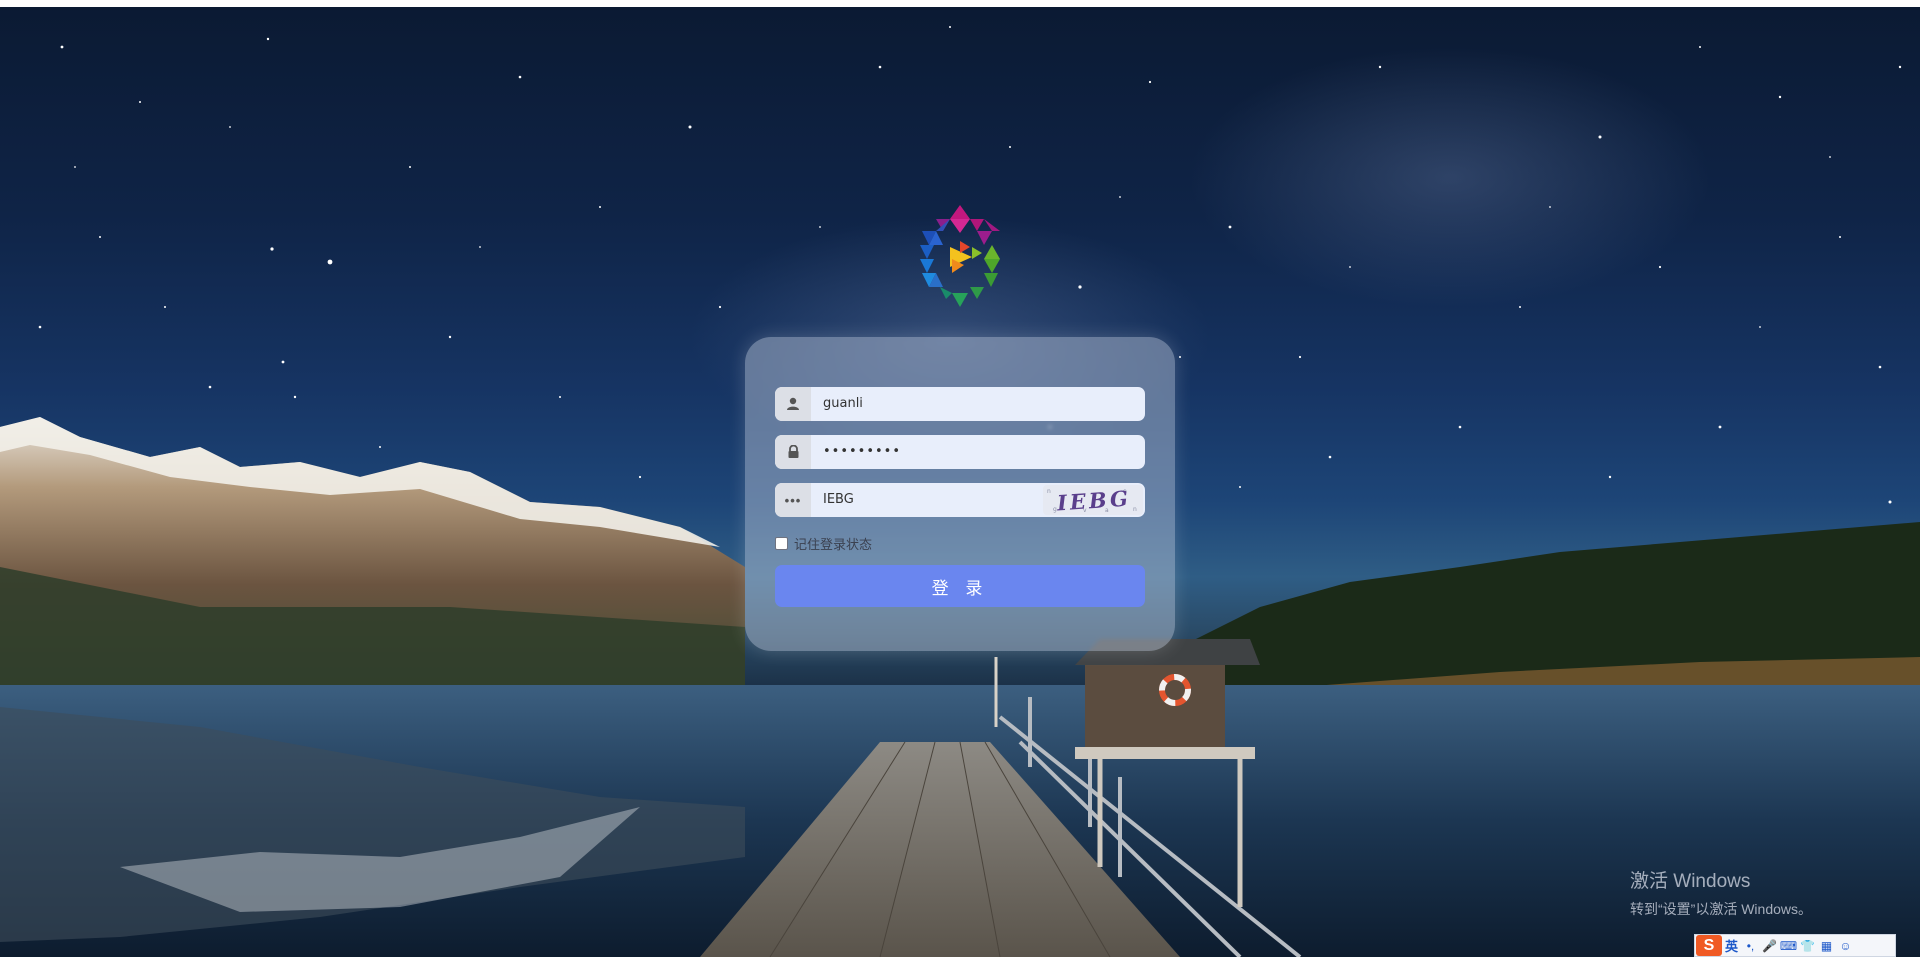 The image size is (1920, 957). I want to click on windows-activation-watermark: 激活 Windows 转到“设置”以激活 Windows。, so click(1721, 892).